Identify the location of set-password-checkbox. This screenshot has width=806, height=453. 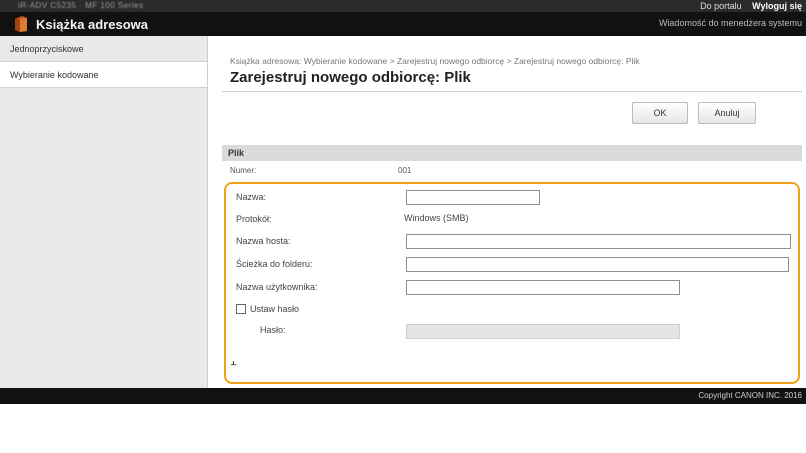
(241, 309).